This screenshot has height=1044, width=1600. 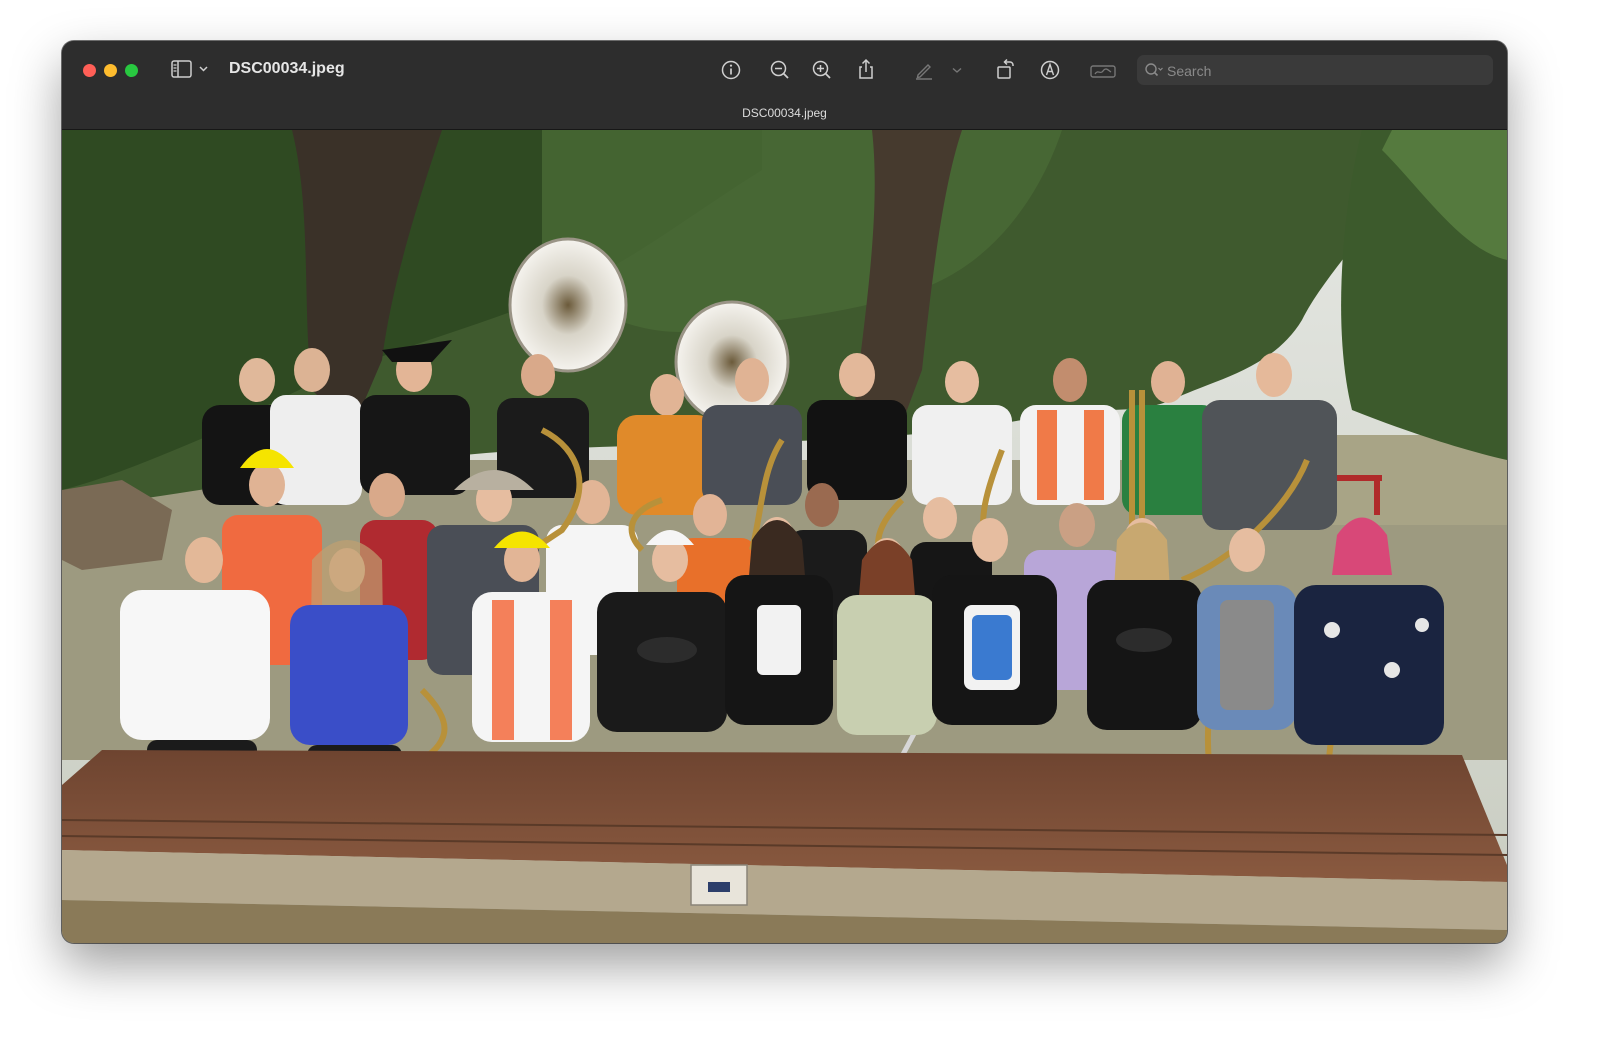 I want to click on annotate-button, so click(x=1050, y=70).